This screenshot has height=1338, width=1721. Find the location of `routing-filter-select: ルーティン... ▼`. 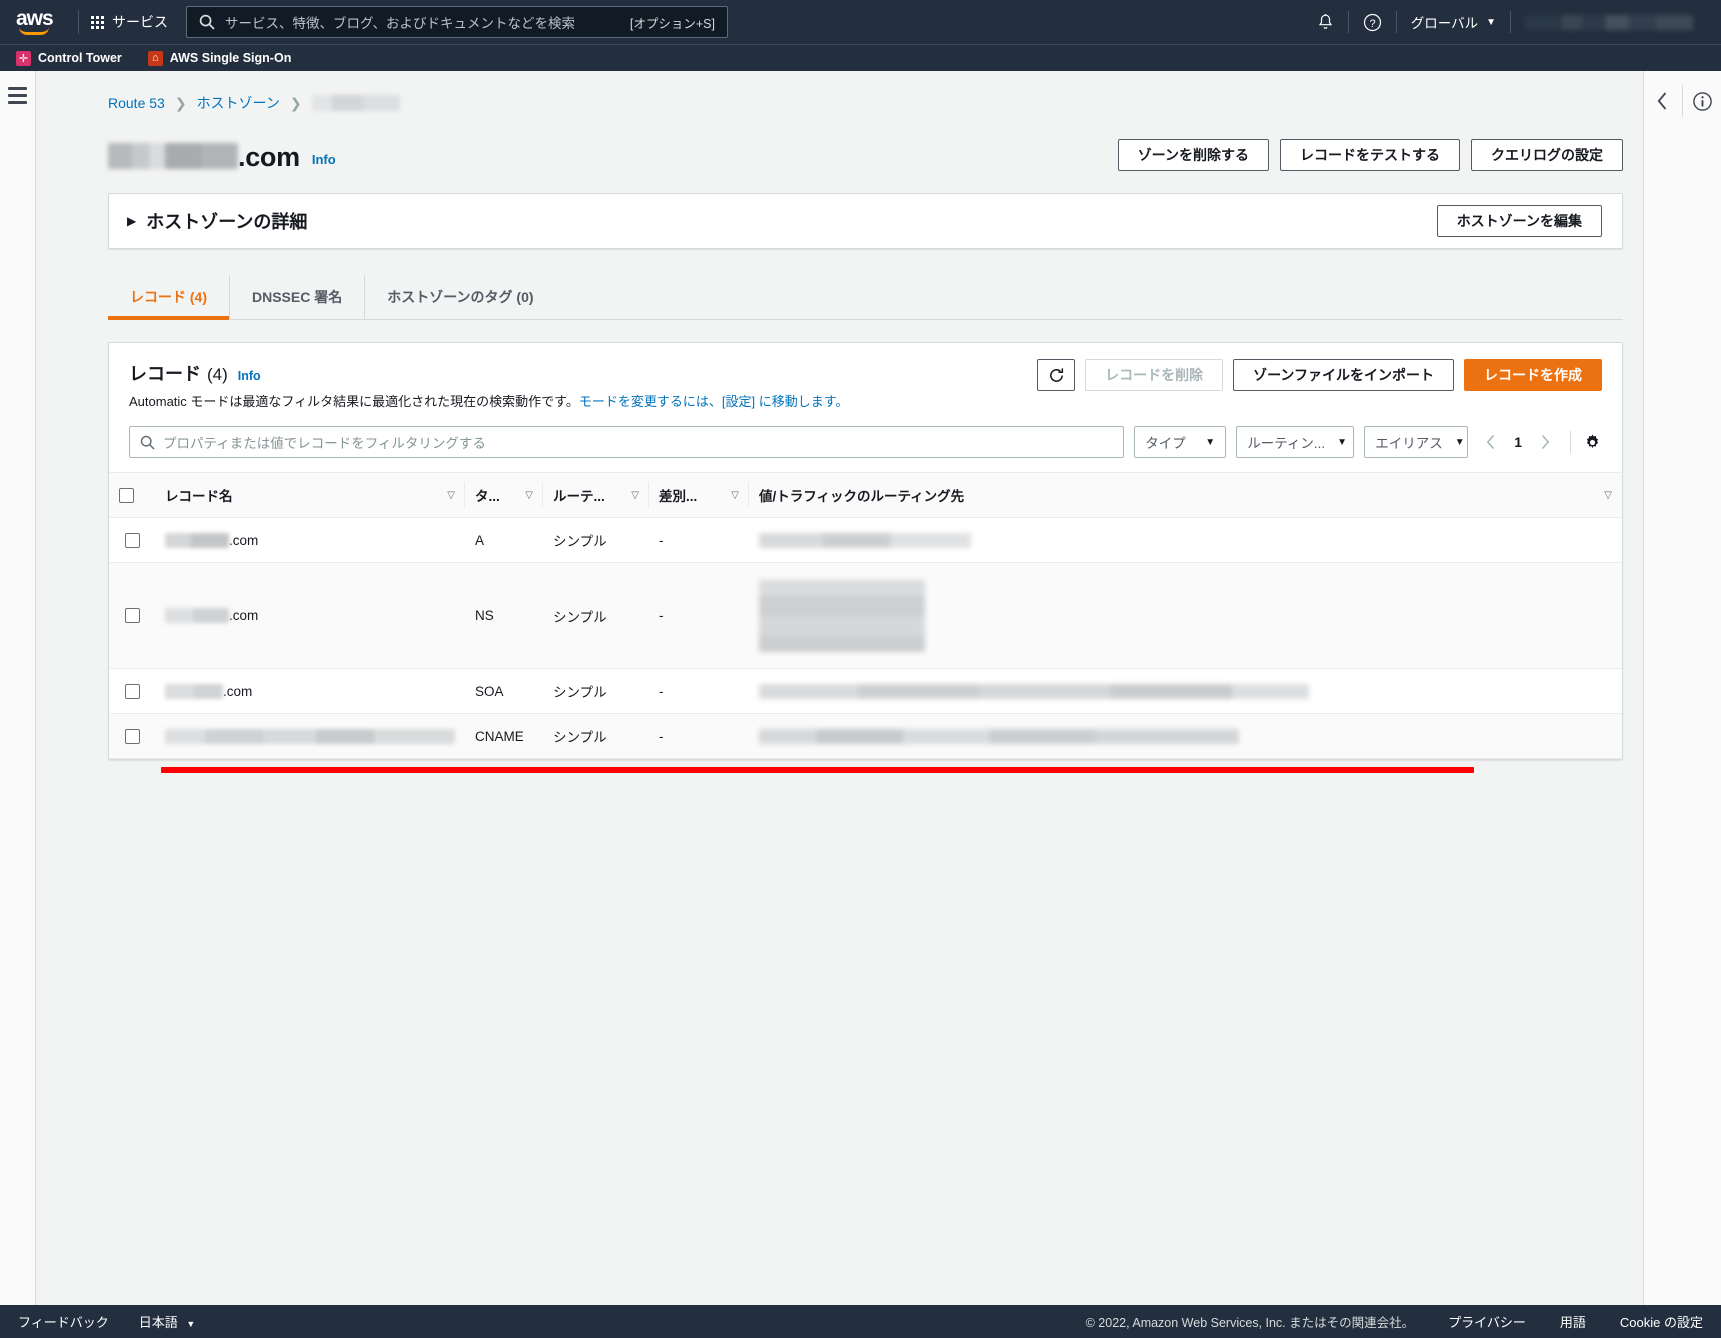

routing-filter-select: ルーティン... ▼ is located at coordinates (1295, 442).